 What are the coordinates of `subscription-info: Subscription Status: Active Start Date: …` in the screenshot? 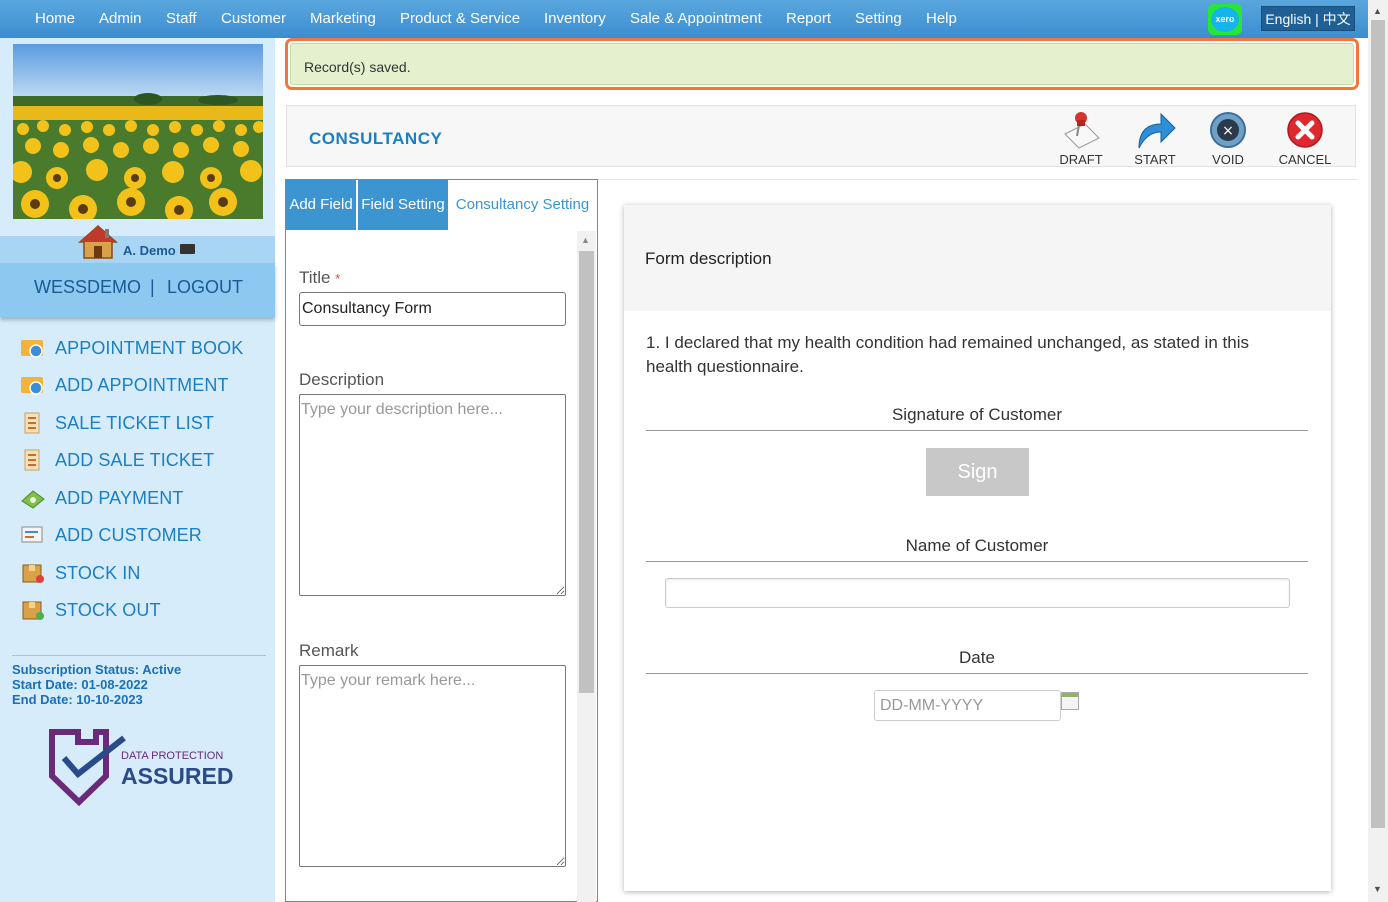 It's located at (139, 681).